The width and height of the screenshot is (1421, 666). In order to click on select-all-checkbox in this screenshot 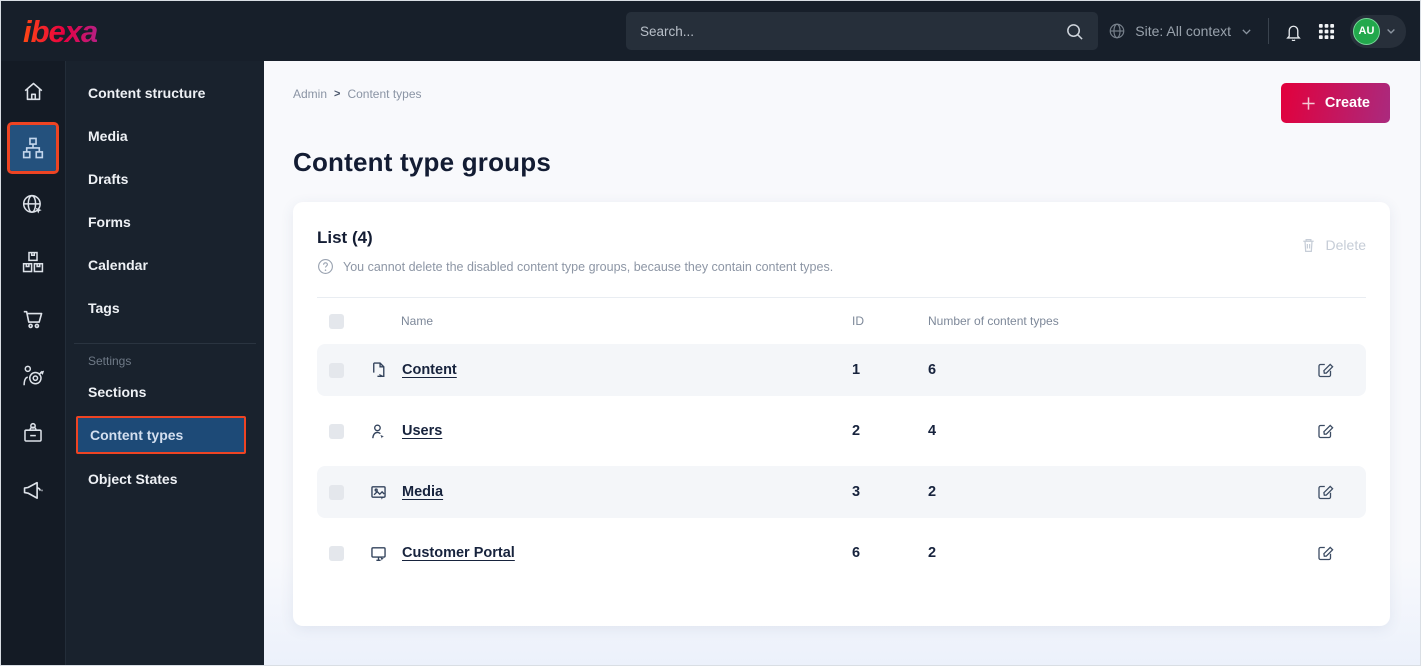, I will do `click(336, 321)`.